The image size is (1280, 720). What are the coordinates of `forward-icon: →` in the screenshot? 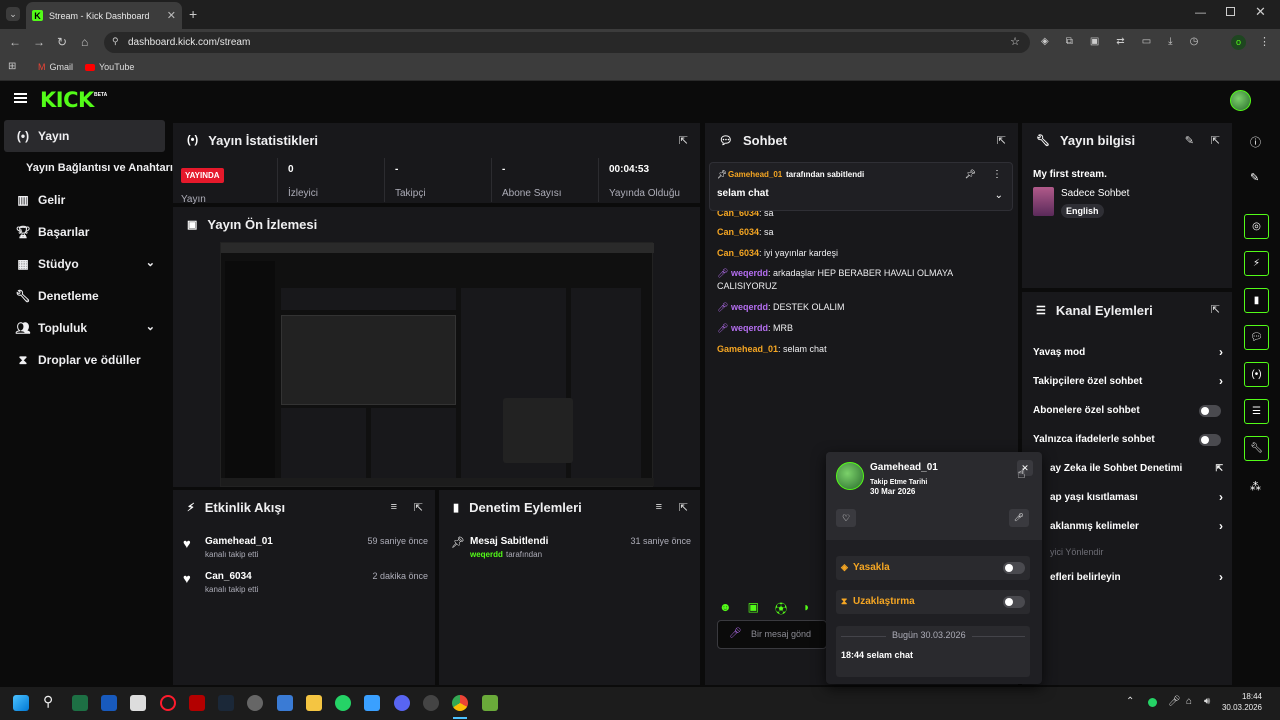 It's located at (39, 42).